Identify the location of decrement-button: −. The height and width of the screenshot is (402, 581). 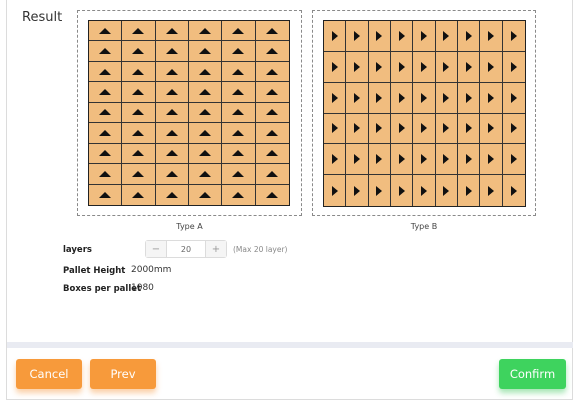
(156, 249).